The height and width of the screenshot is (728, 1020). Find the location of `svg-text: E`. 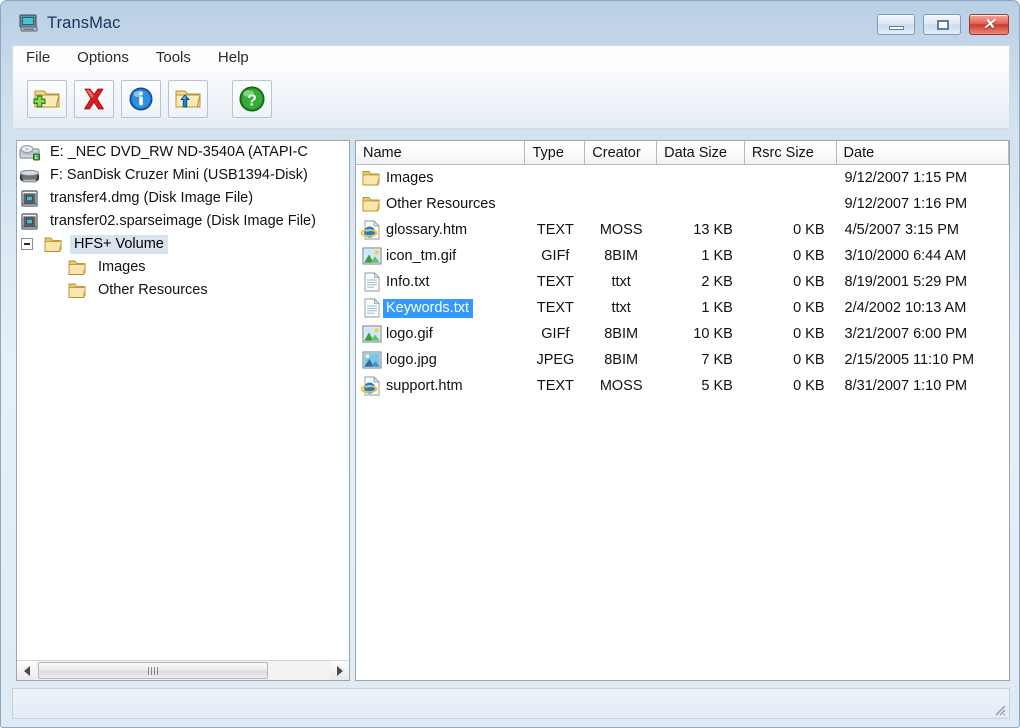

svg-text: E is located at coordinates (37, 158).